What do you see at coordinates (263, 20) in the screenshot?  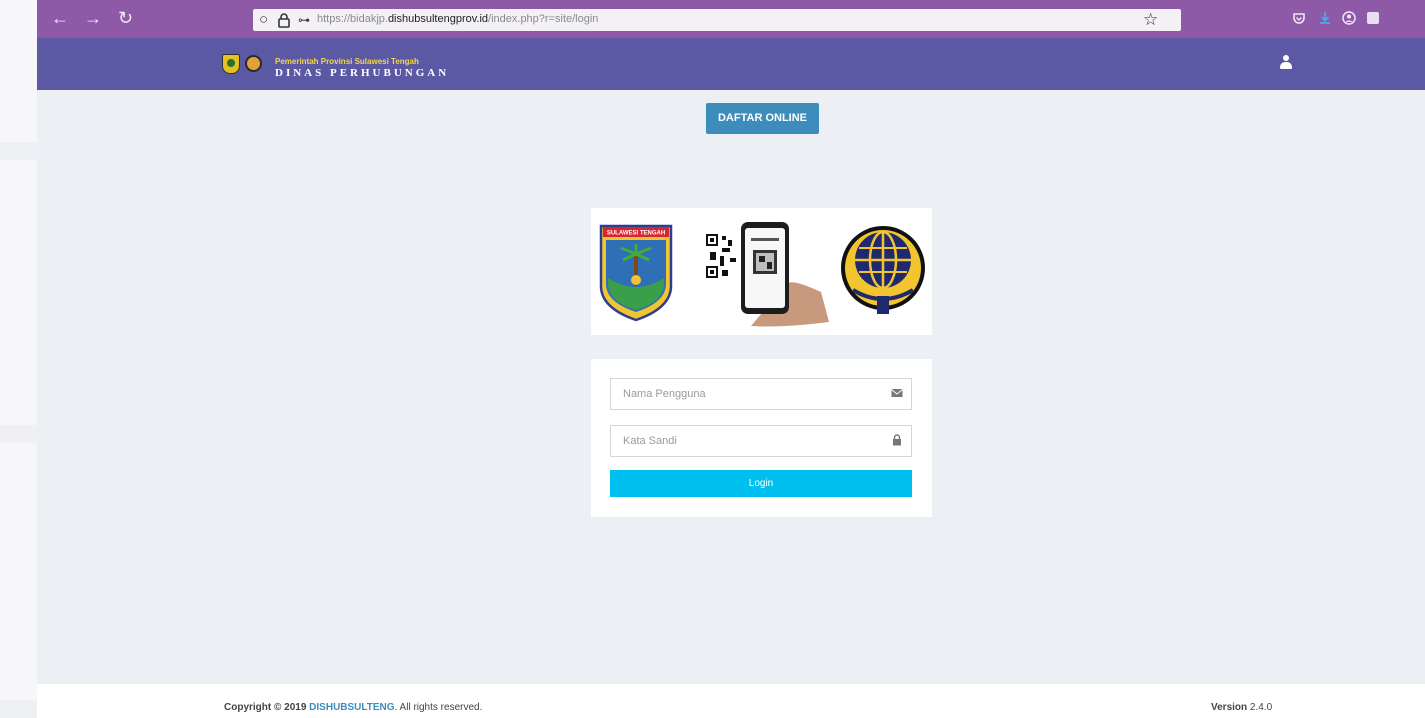 I see `shield-outline-icon: ○` at bounding box center [263, 20].